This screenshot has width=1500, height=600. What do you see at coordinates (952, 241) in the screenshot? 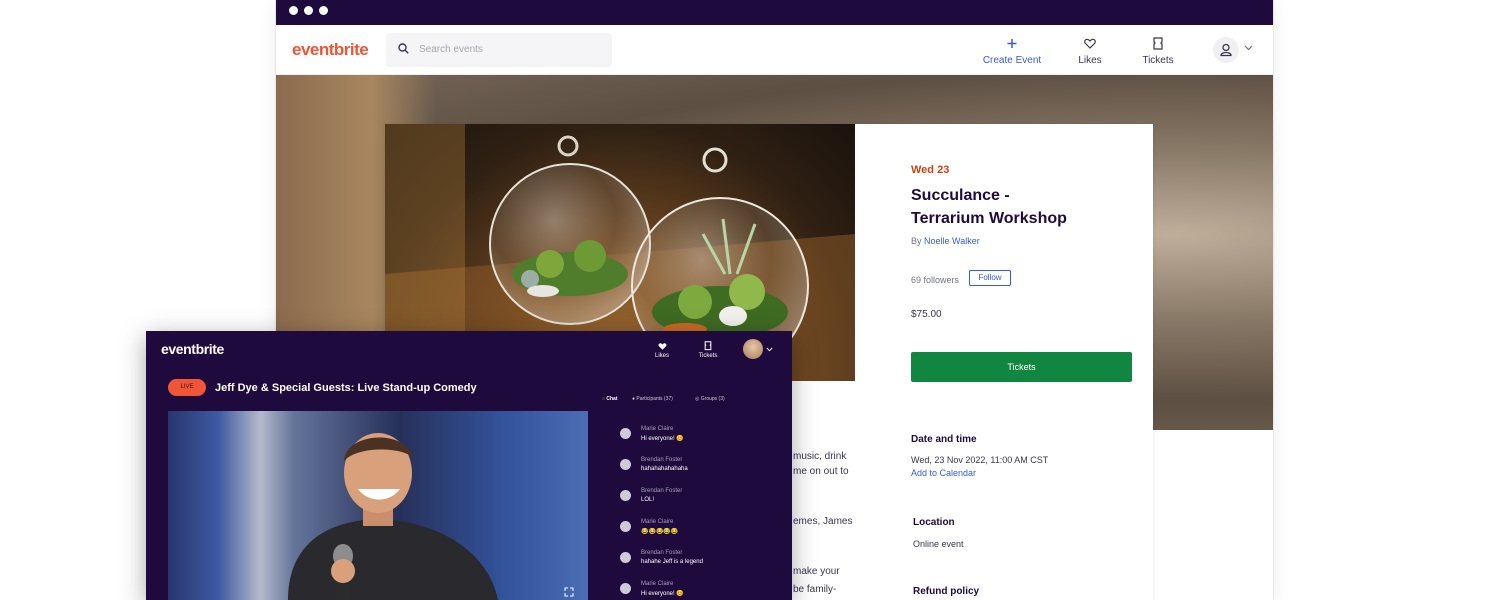
I see `organizer-link: Noelle Walker` at bounding box center [952, 241].